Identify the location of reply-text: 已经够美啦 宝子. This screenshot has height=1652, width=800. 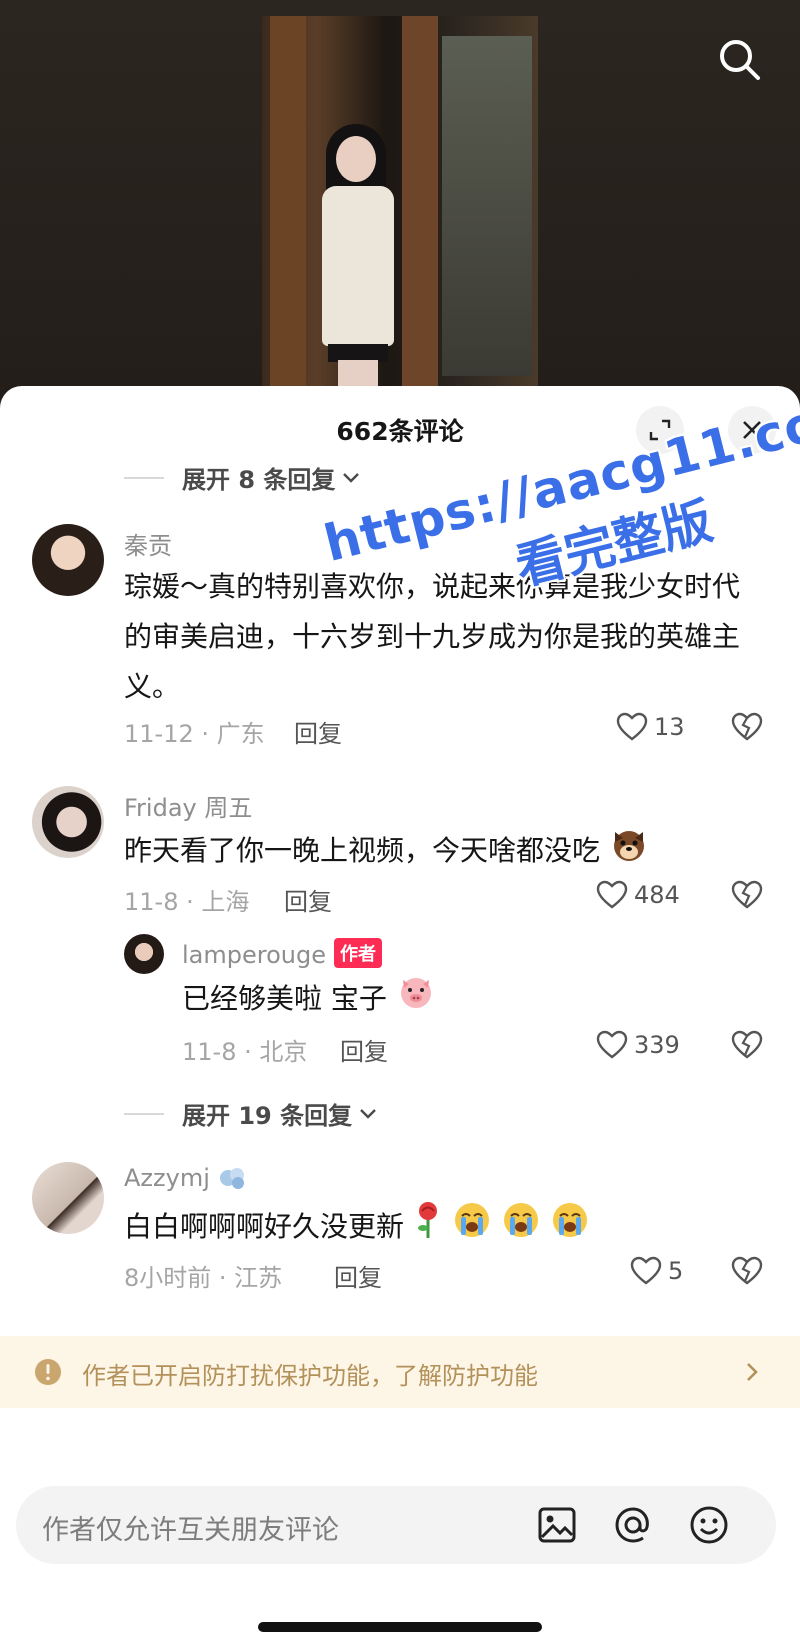
(284, 998).